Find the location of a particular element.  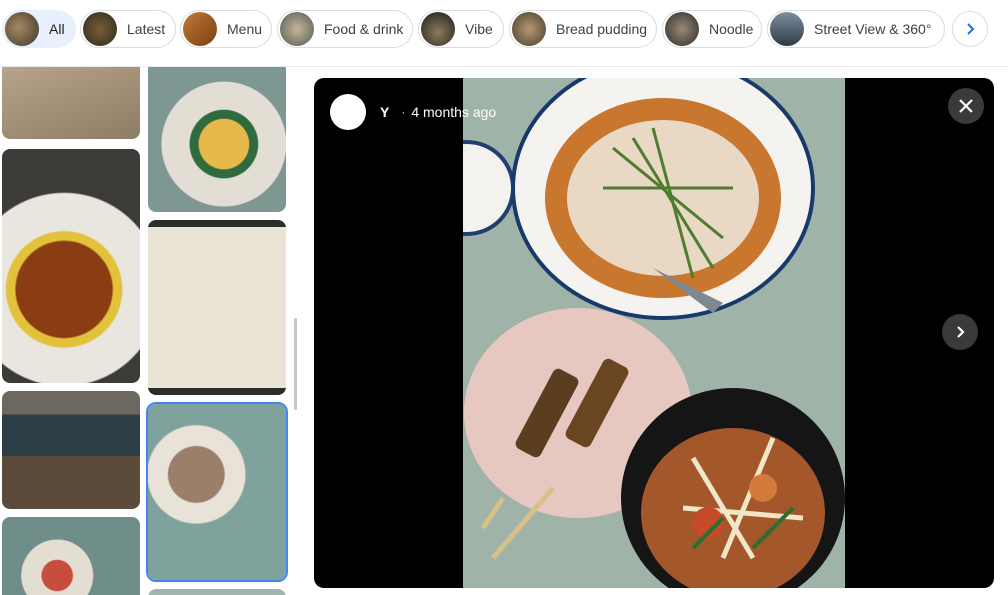

chip-label: Latest is located at coordinates (146, 29).